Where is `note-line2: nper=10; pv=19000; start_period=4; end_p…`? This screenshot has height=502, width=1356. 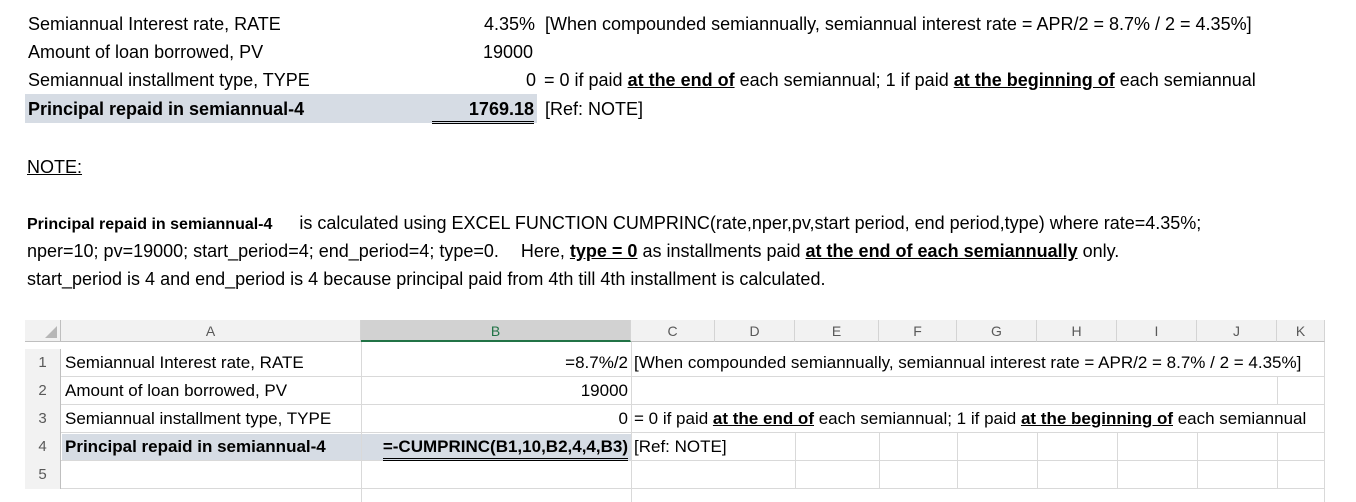
note-line2: nper=10; pv=19000; start_period=4; end_p… is located at coordinates (573, 251).